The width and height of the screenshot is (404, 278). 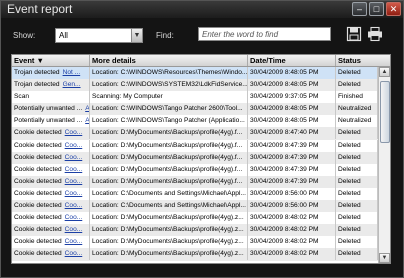 I want to click on scroll-down-icon: ▼, so click(x=384, y=258).